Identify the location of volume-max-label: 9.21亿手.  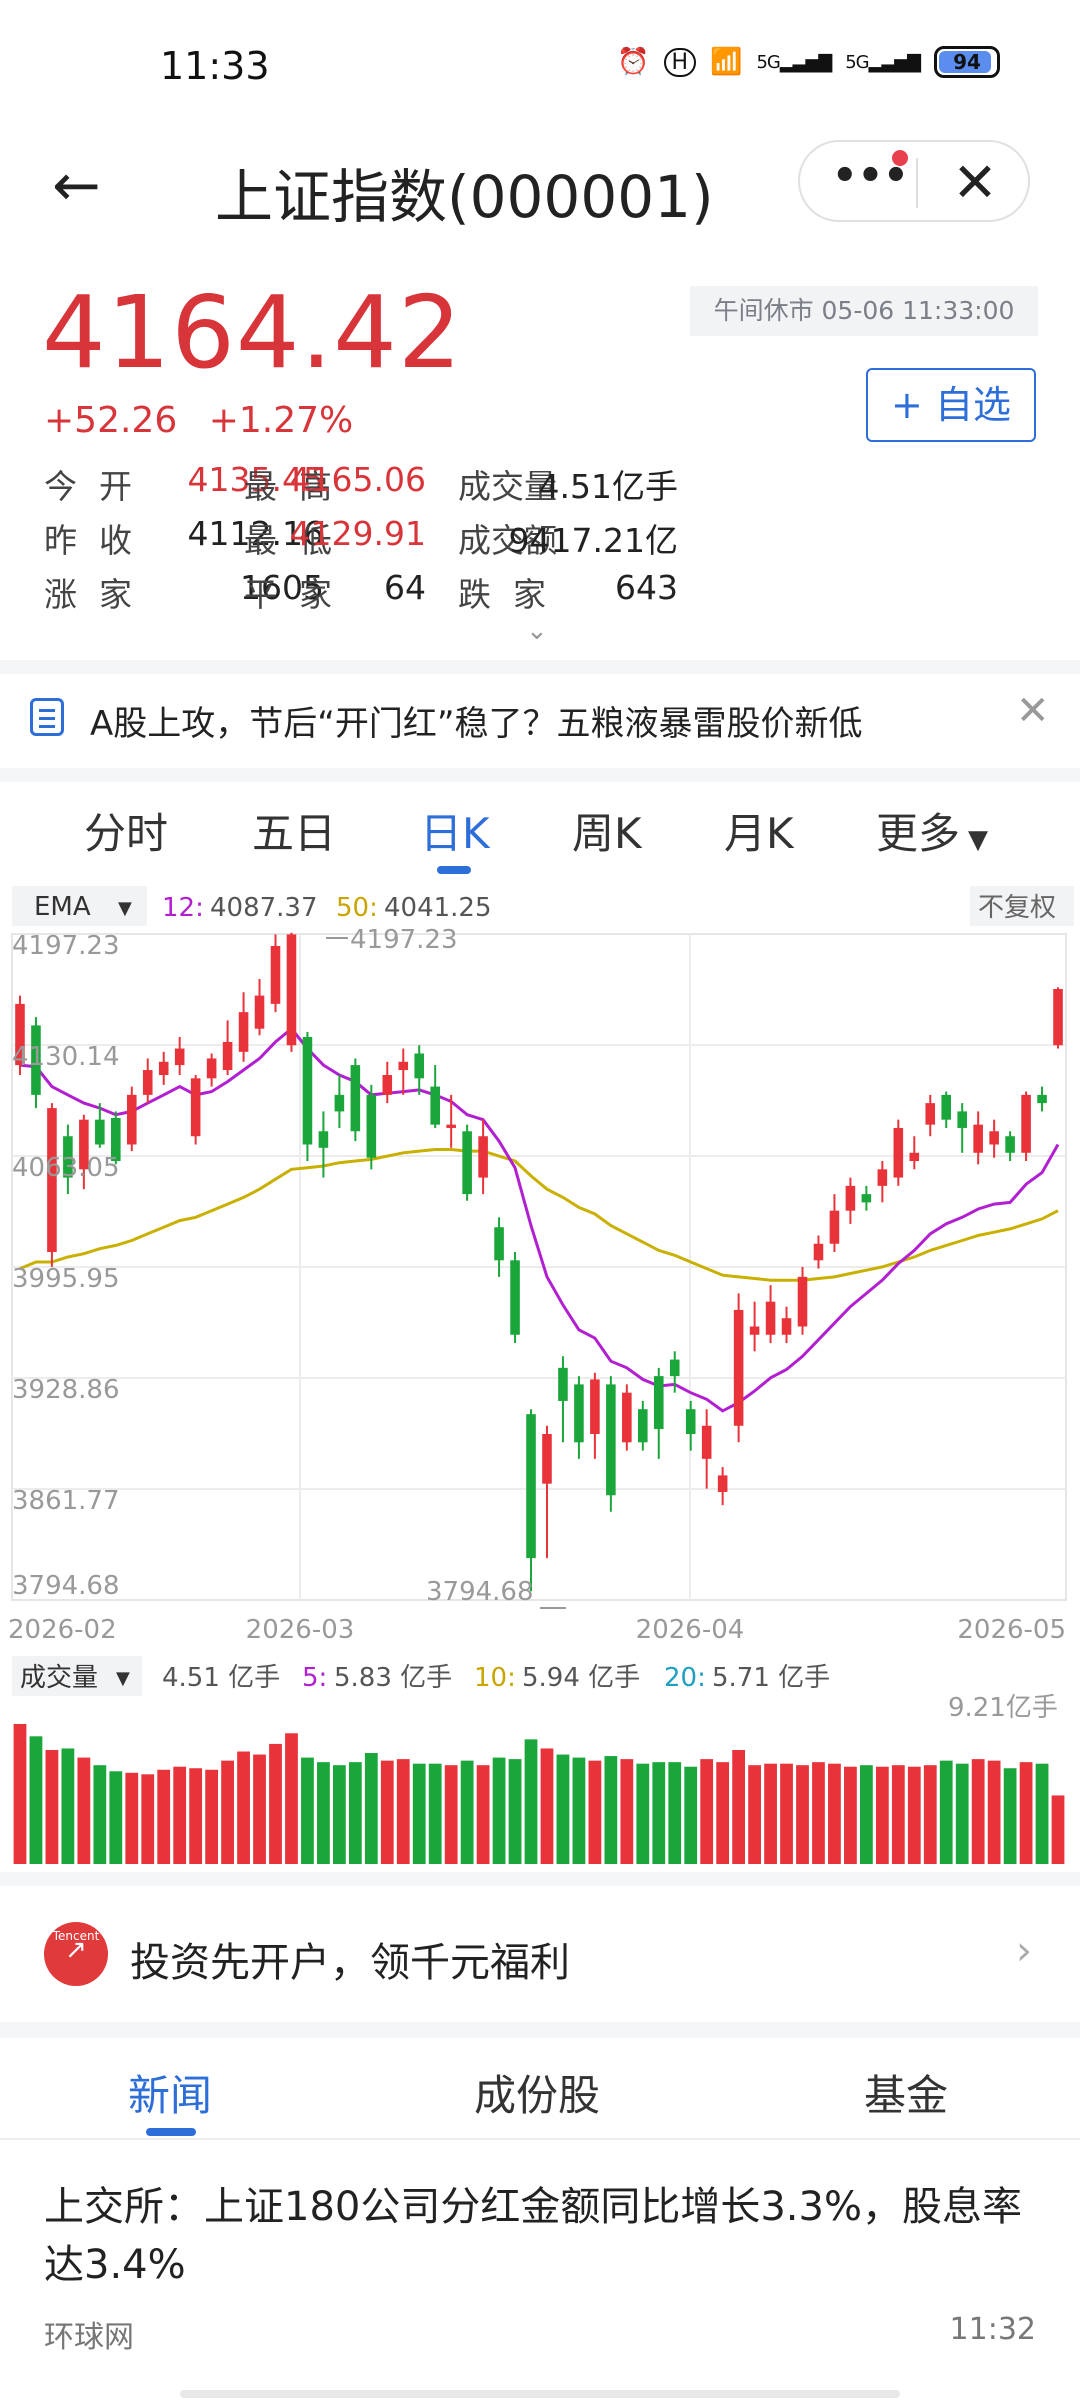
(1003, 1708).